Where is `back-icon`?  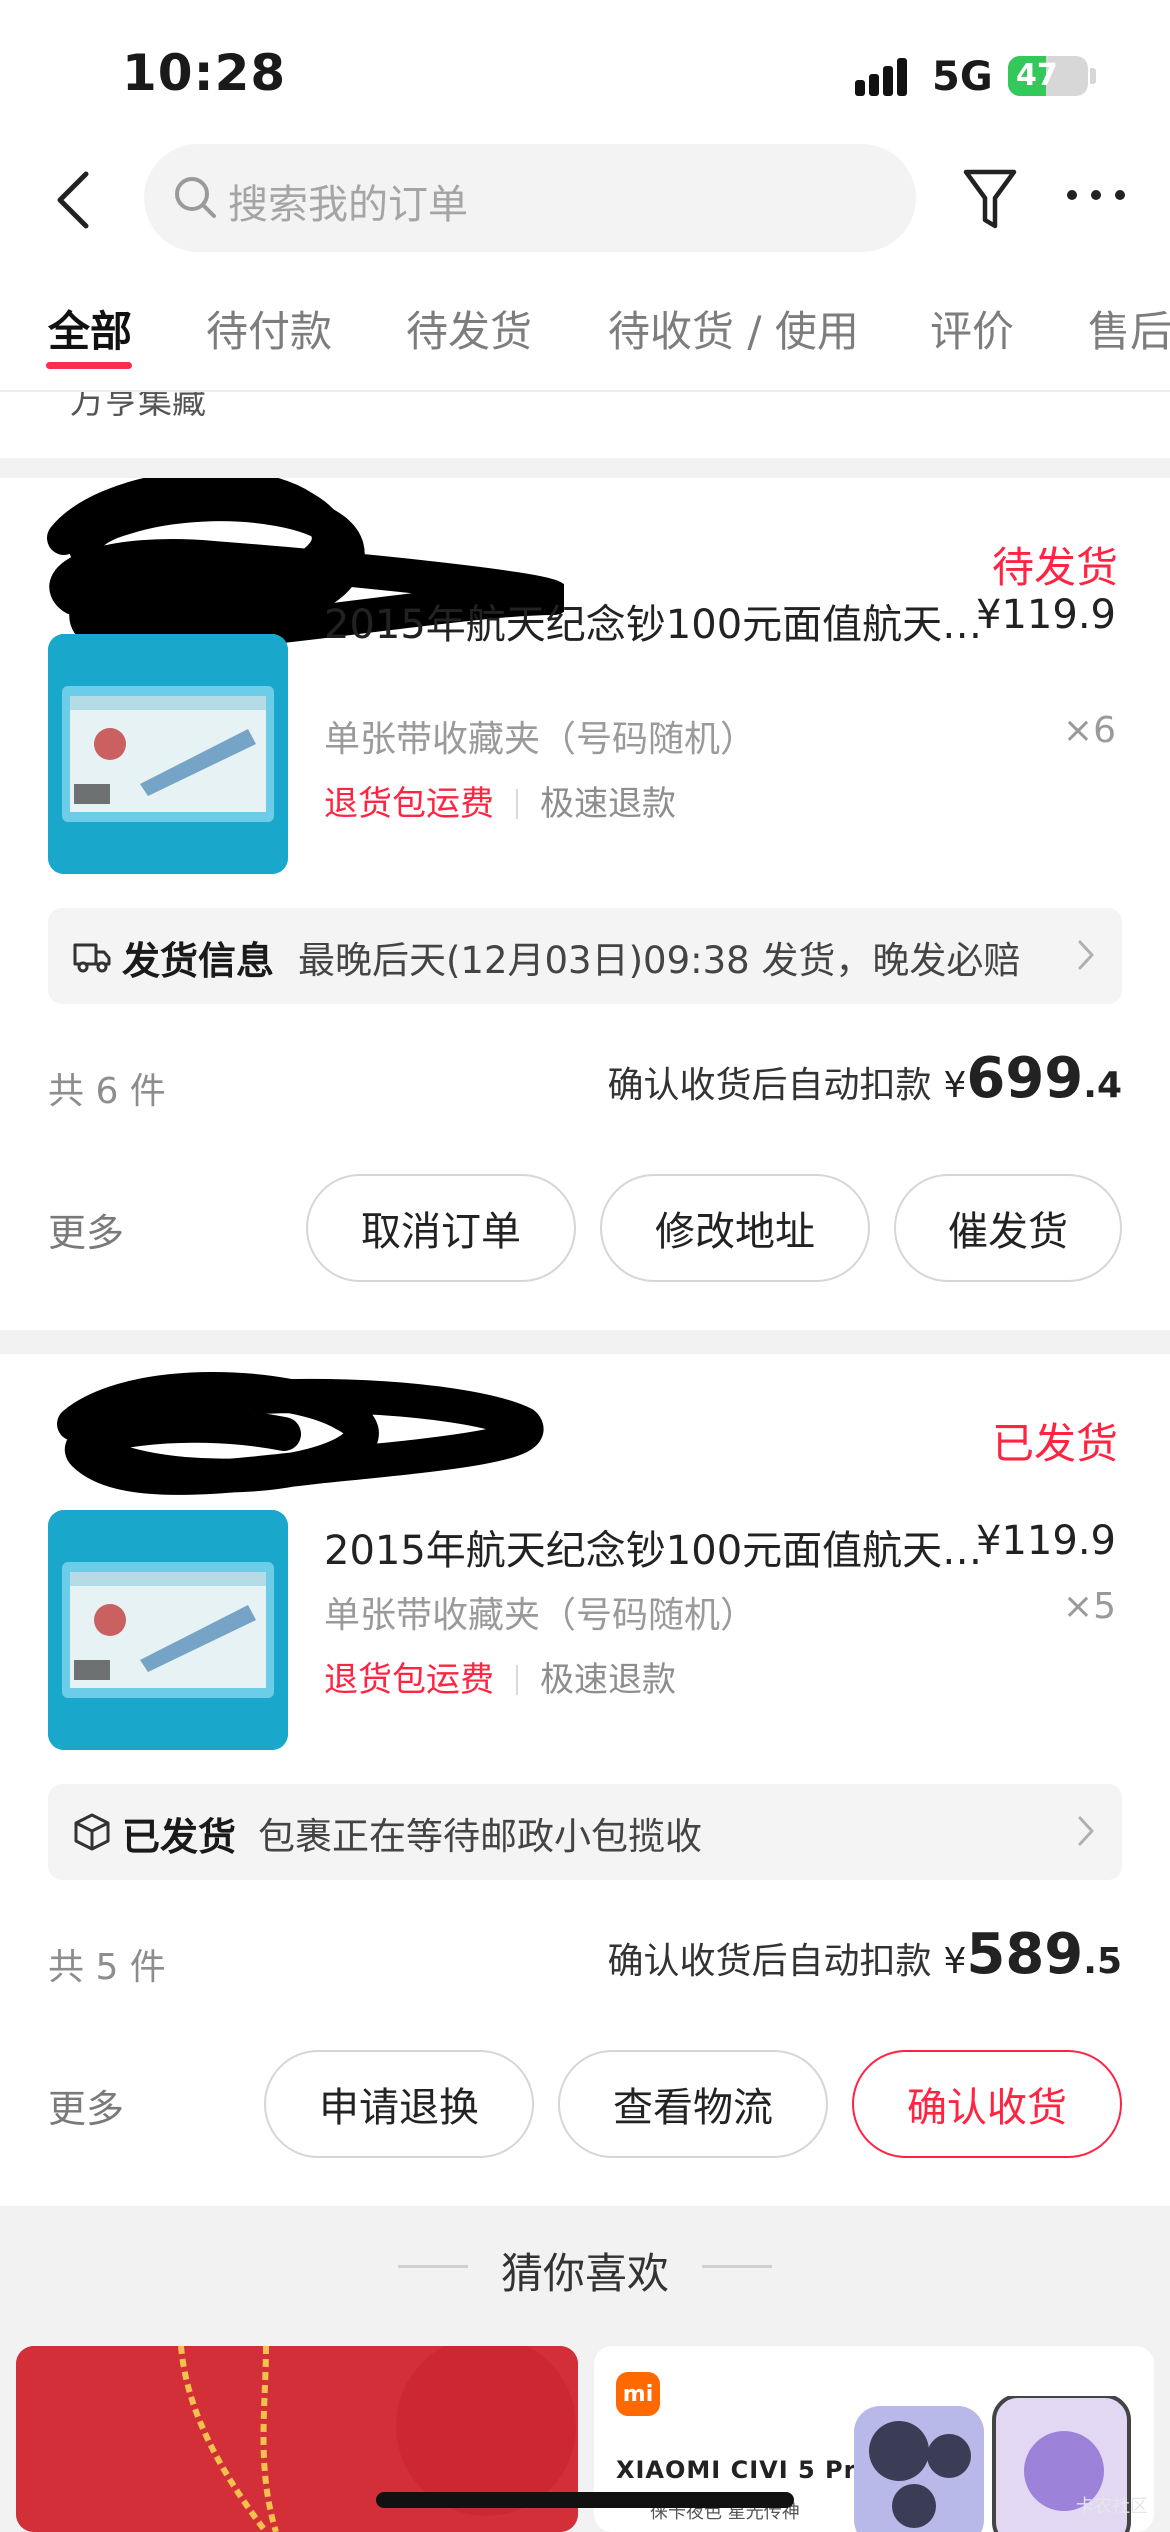 back-icon is located at coordinates (78, 200).